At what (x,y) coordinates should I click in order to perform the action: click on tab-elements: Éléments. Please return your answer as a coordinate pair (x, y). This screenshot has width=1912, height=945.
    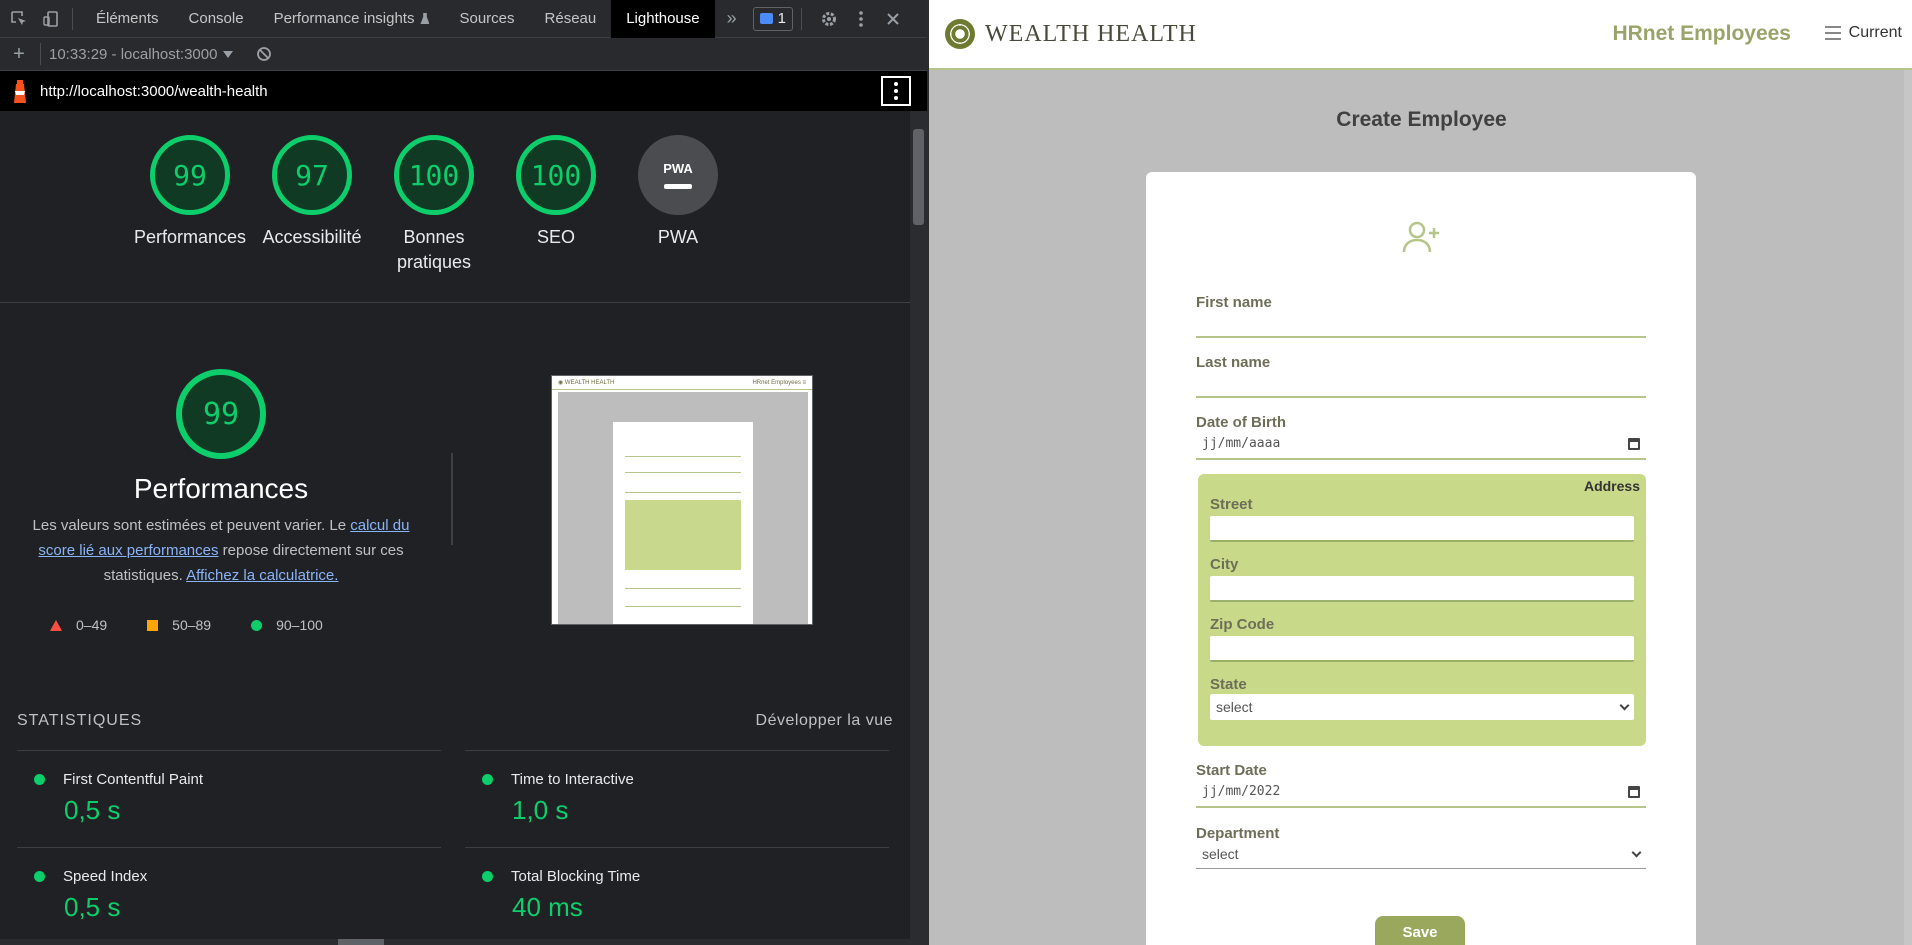
    Looking at the image, I should click on (127, 19).